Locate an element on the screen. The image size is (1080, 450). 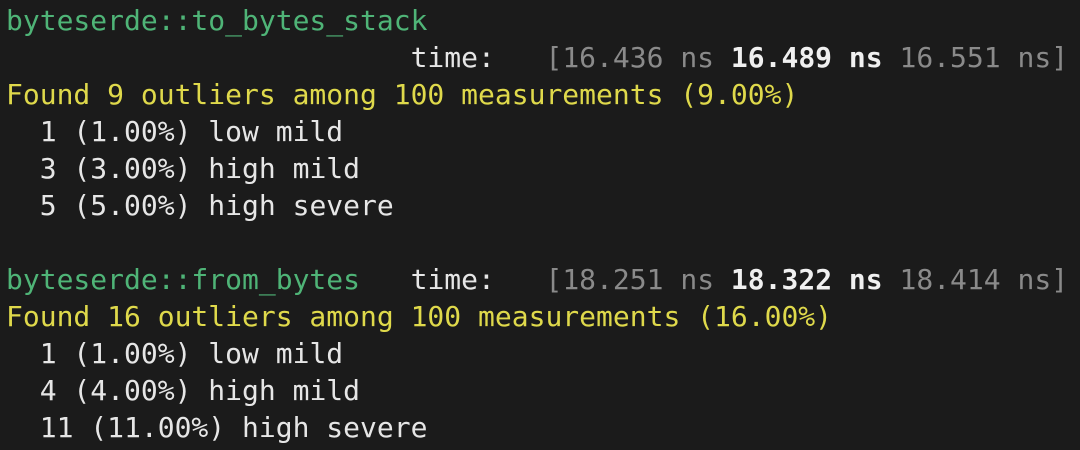
outlier-detail: 4 (4.00%) high mild is located at coordinates (543, 390).